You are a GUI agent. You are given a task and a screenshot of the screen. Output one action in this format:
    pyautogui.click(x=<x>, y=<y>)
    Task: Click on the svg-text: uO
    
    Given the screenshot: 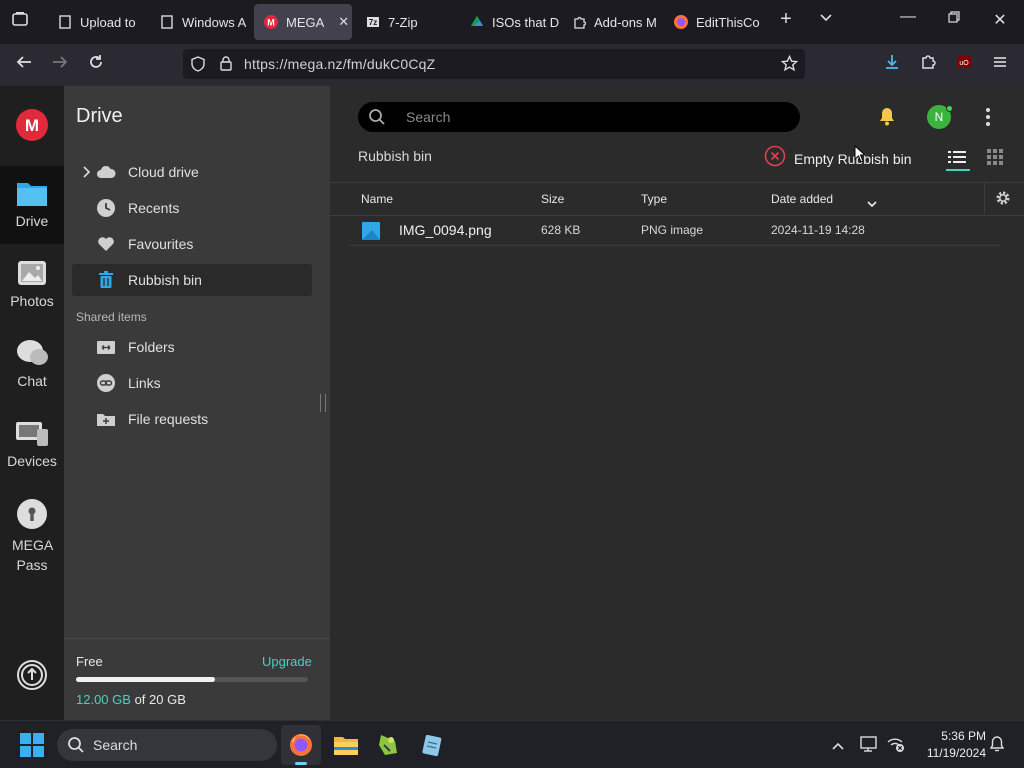 What is the action you would take?
    pyautogui.click(x=964, y=63)
    